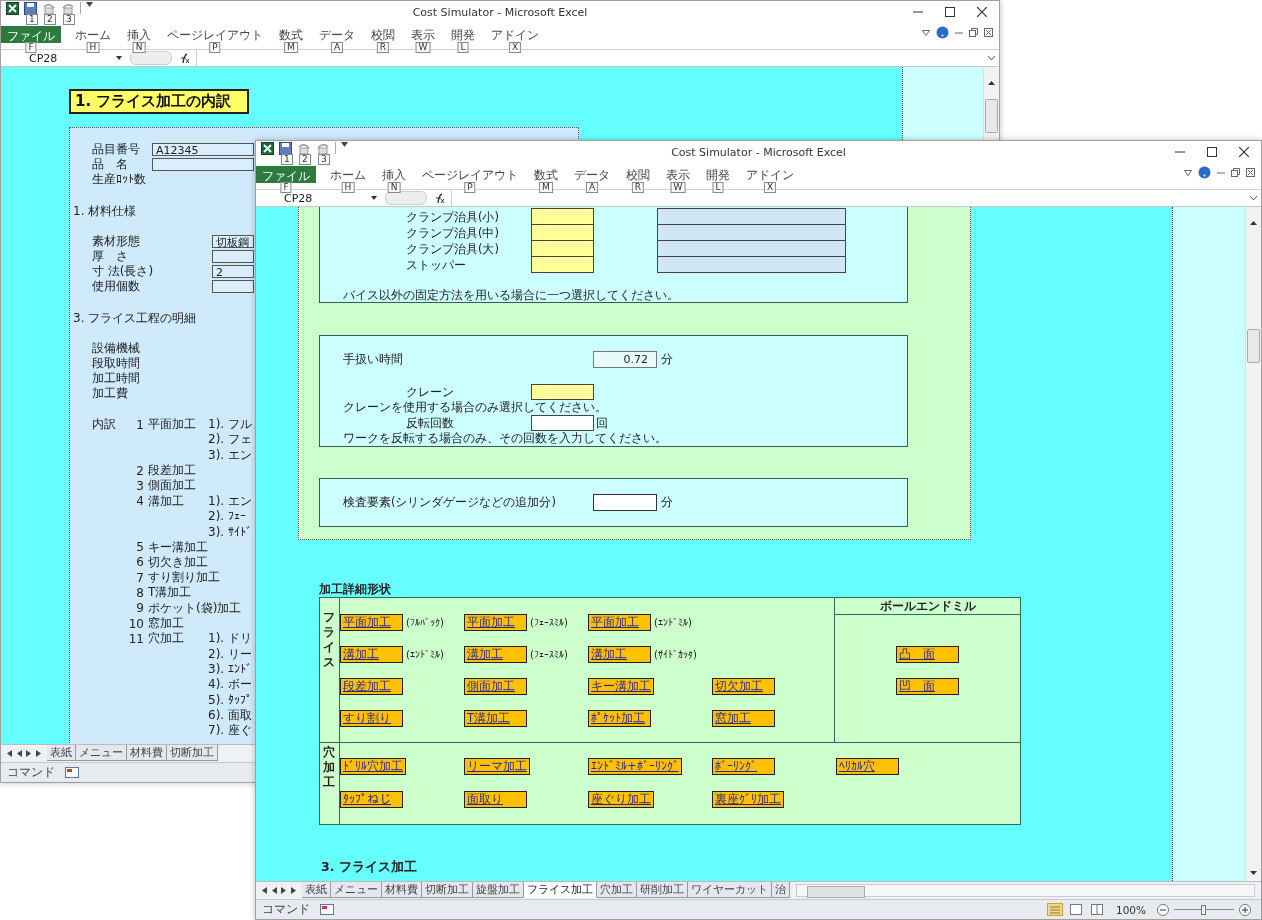 The width and height of the screenshot is (1262, 920). What do you see at coordinates (621, 799) in the screenshot?
I see `link-button: 座ぐり加工` at bounding box center [621, 799].